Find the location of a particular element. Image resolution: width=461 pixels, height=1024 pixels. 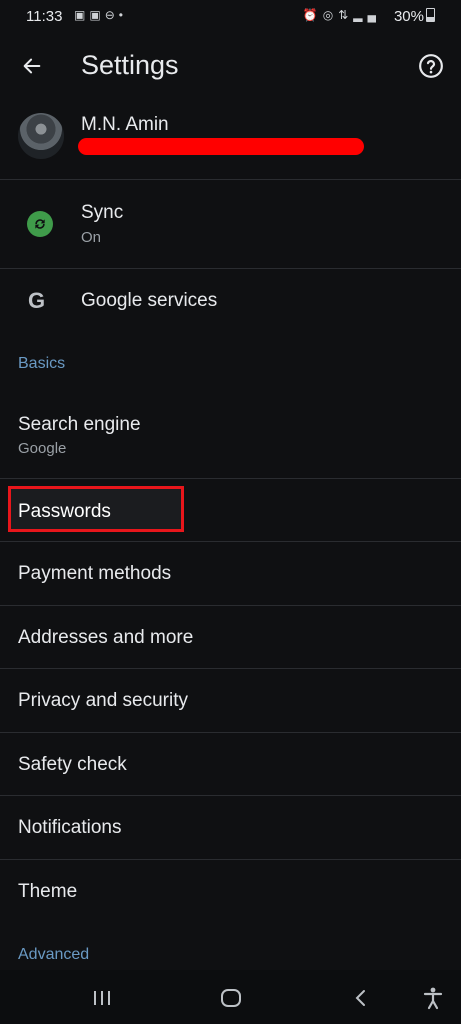

passwords-highlight-box: Passwords is located at coordinates (96, 509).